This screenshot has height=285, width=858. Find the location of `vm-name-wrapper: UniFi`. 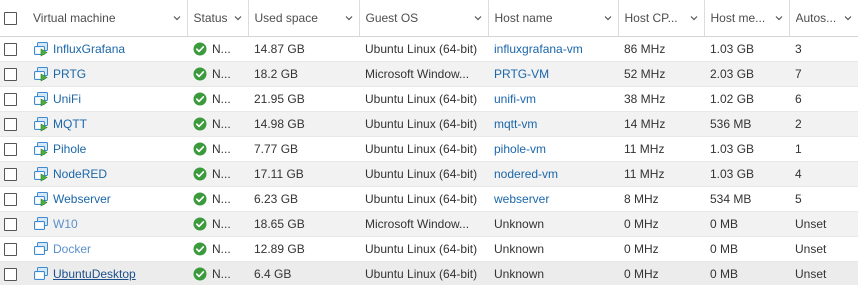

vm-name-wrapper: UniFi is located at coordinates (107, 99).